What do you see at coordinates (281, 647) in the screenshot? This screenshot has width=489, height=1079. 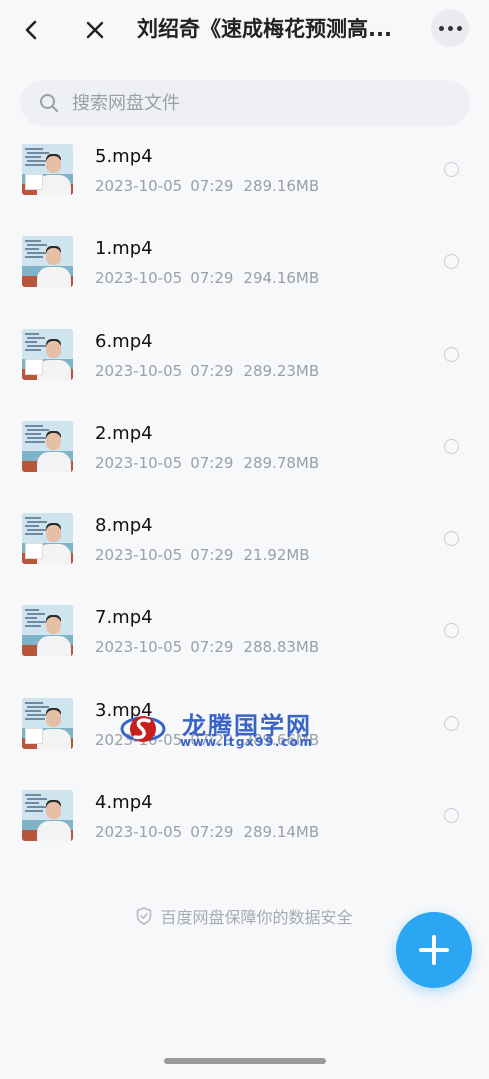 I see `file-size: 288.83MB` at bounding box center [281, 647].